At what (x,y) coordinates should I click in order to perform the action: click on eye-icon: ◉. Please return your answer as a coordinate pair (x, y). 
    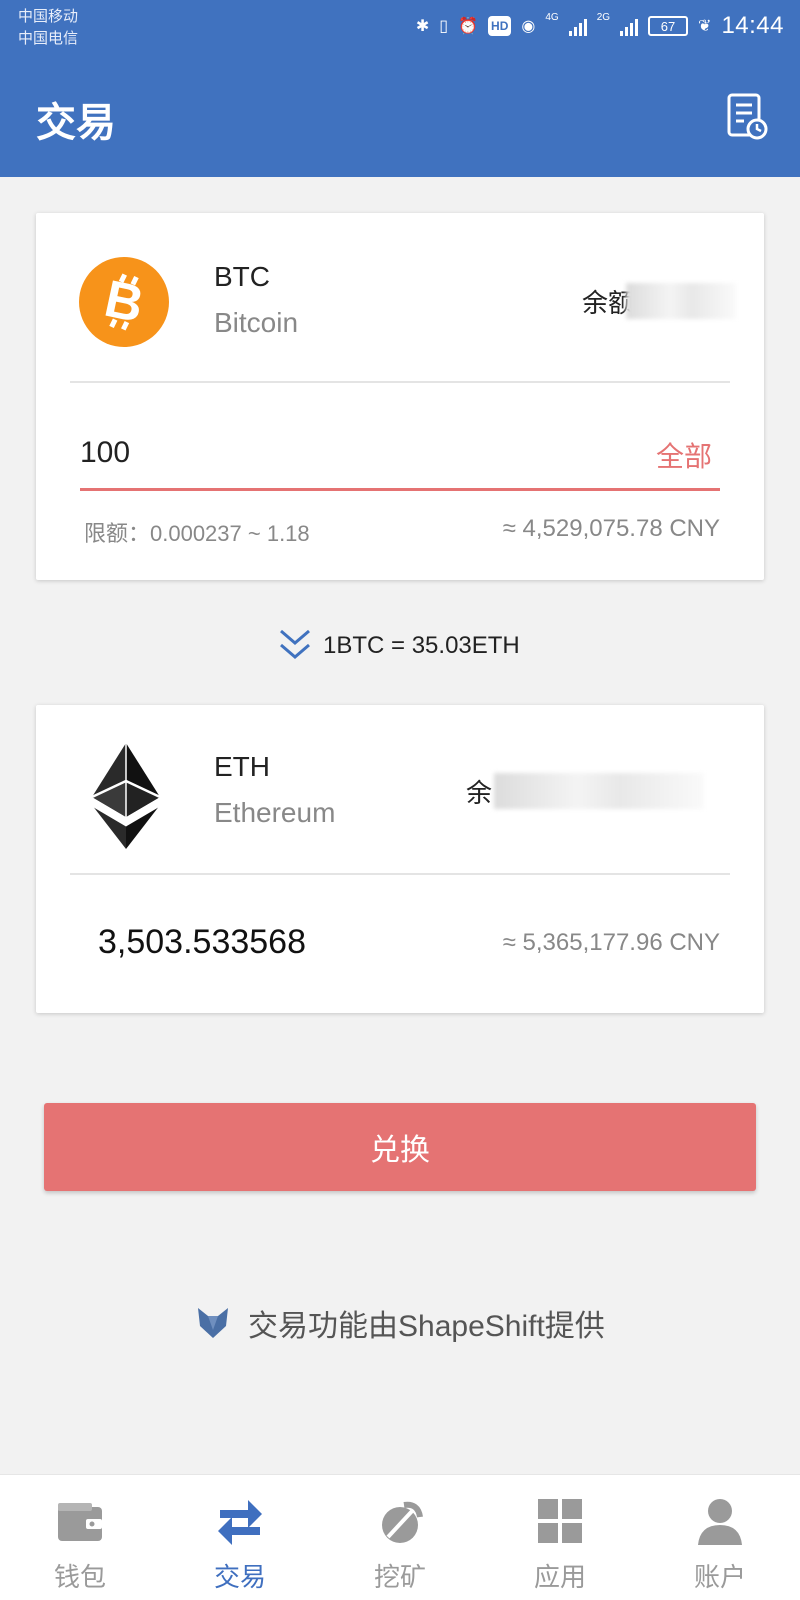
    Looking at the image, I should click on (528, 26).